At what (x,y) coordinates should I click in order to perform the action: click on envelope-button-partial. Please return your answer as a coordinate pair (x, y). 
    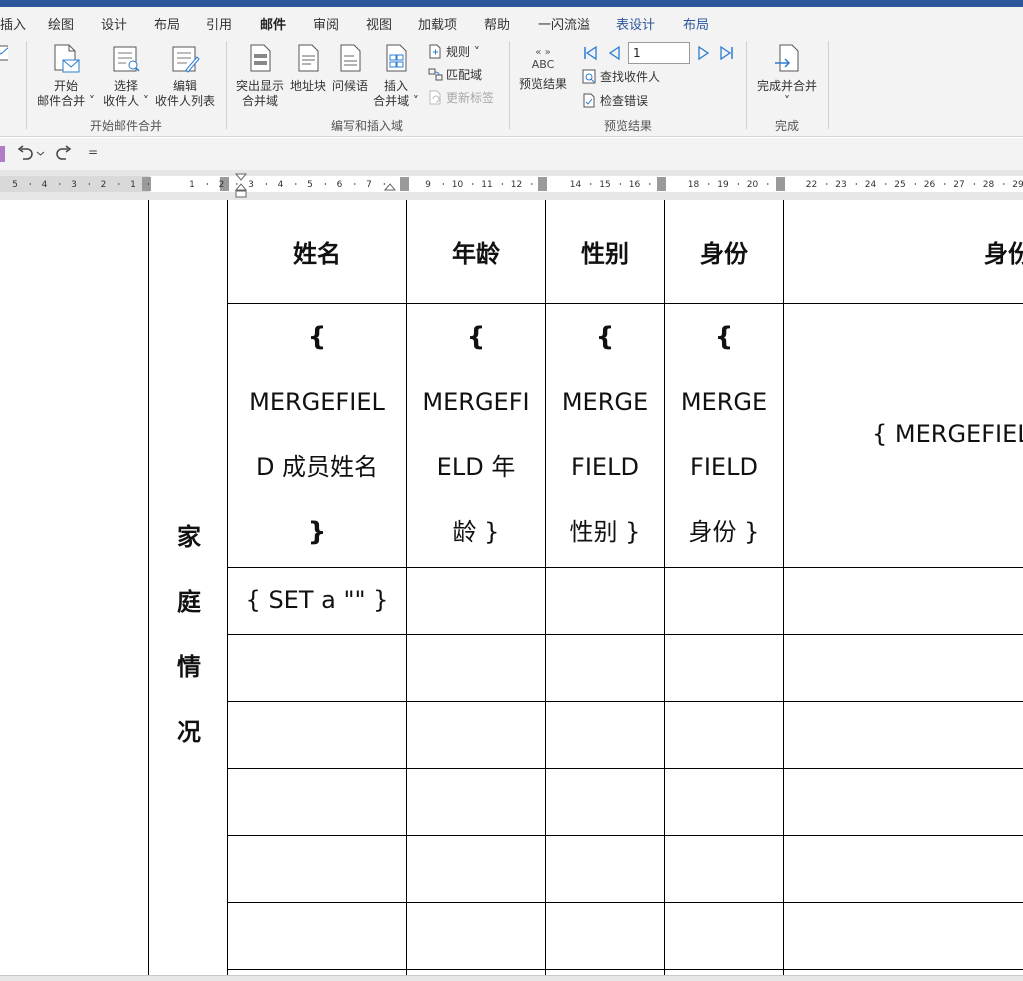
    Looking at the image, I should click on (4, 61).